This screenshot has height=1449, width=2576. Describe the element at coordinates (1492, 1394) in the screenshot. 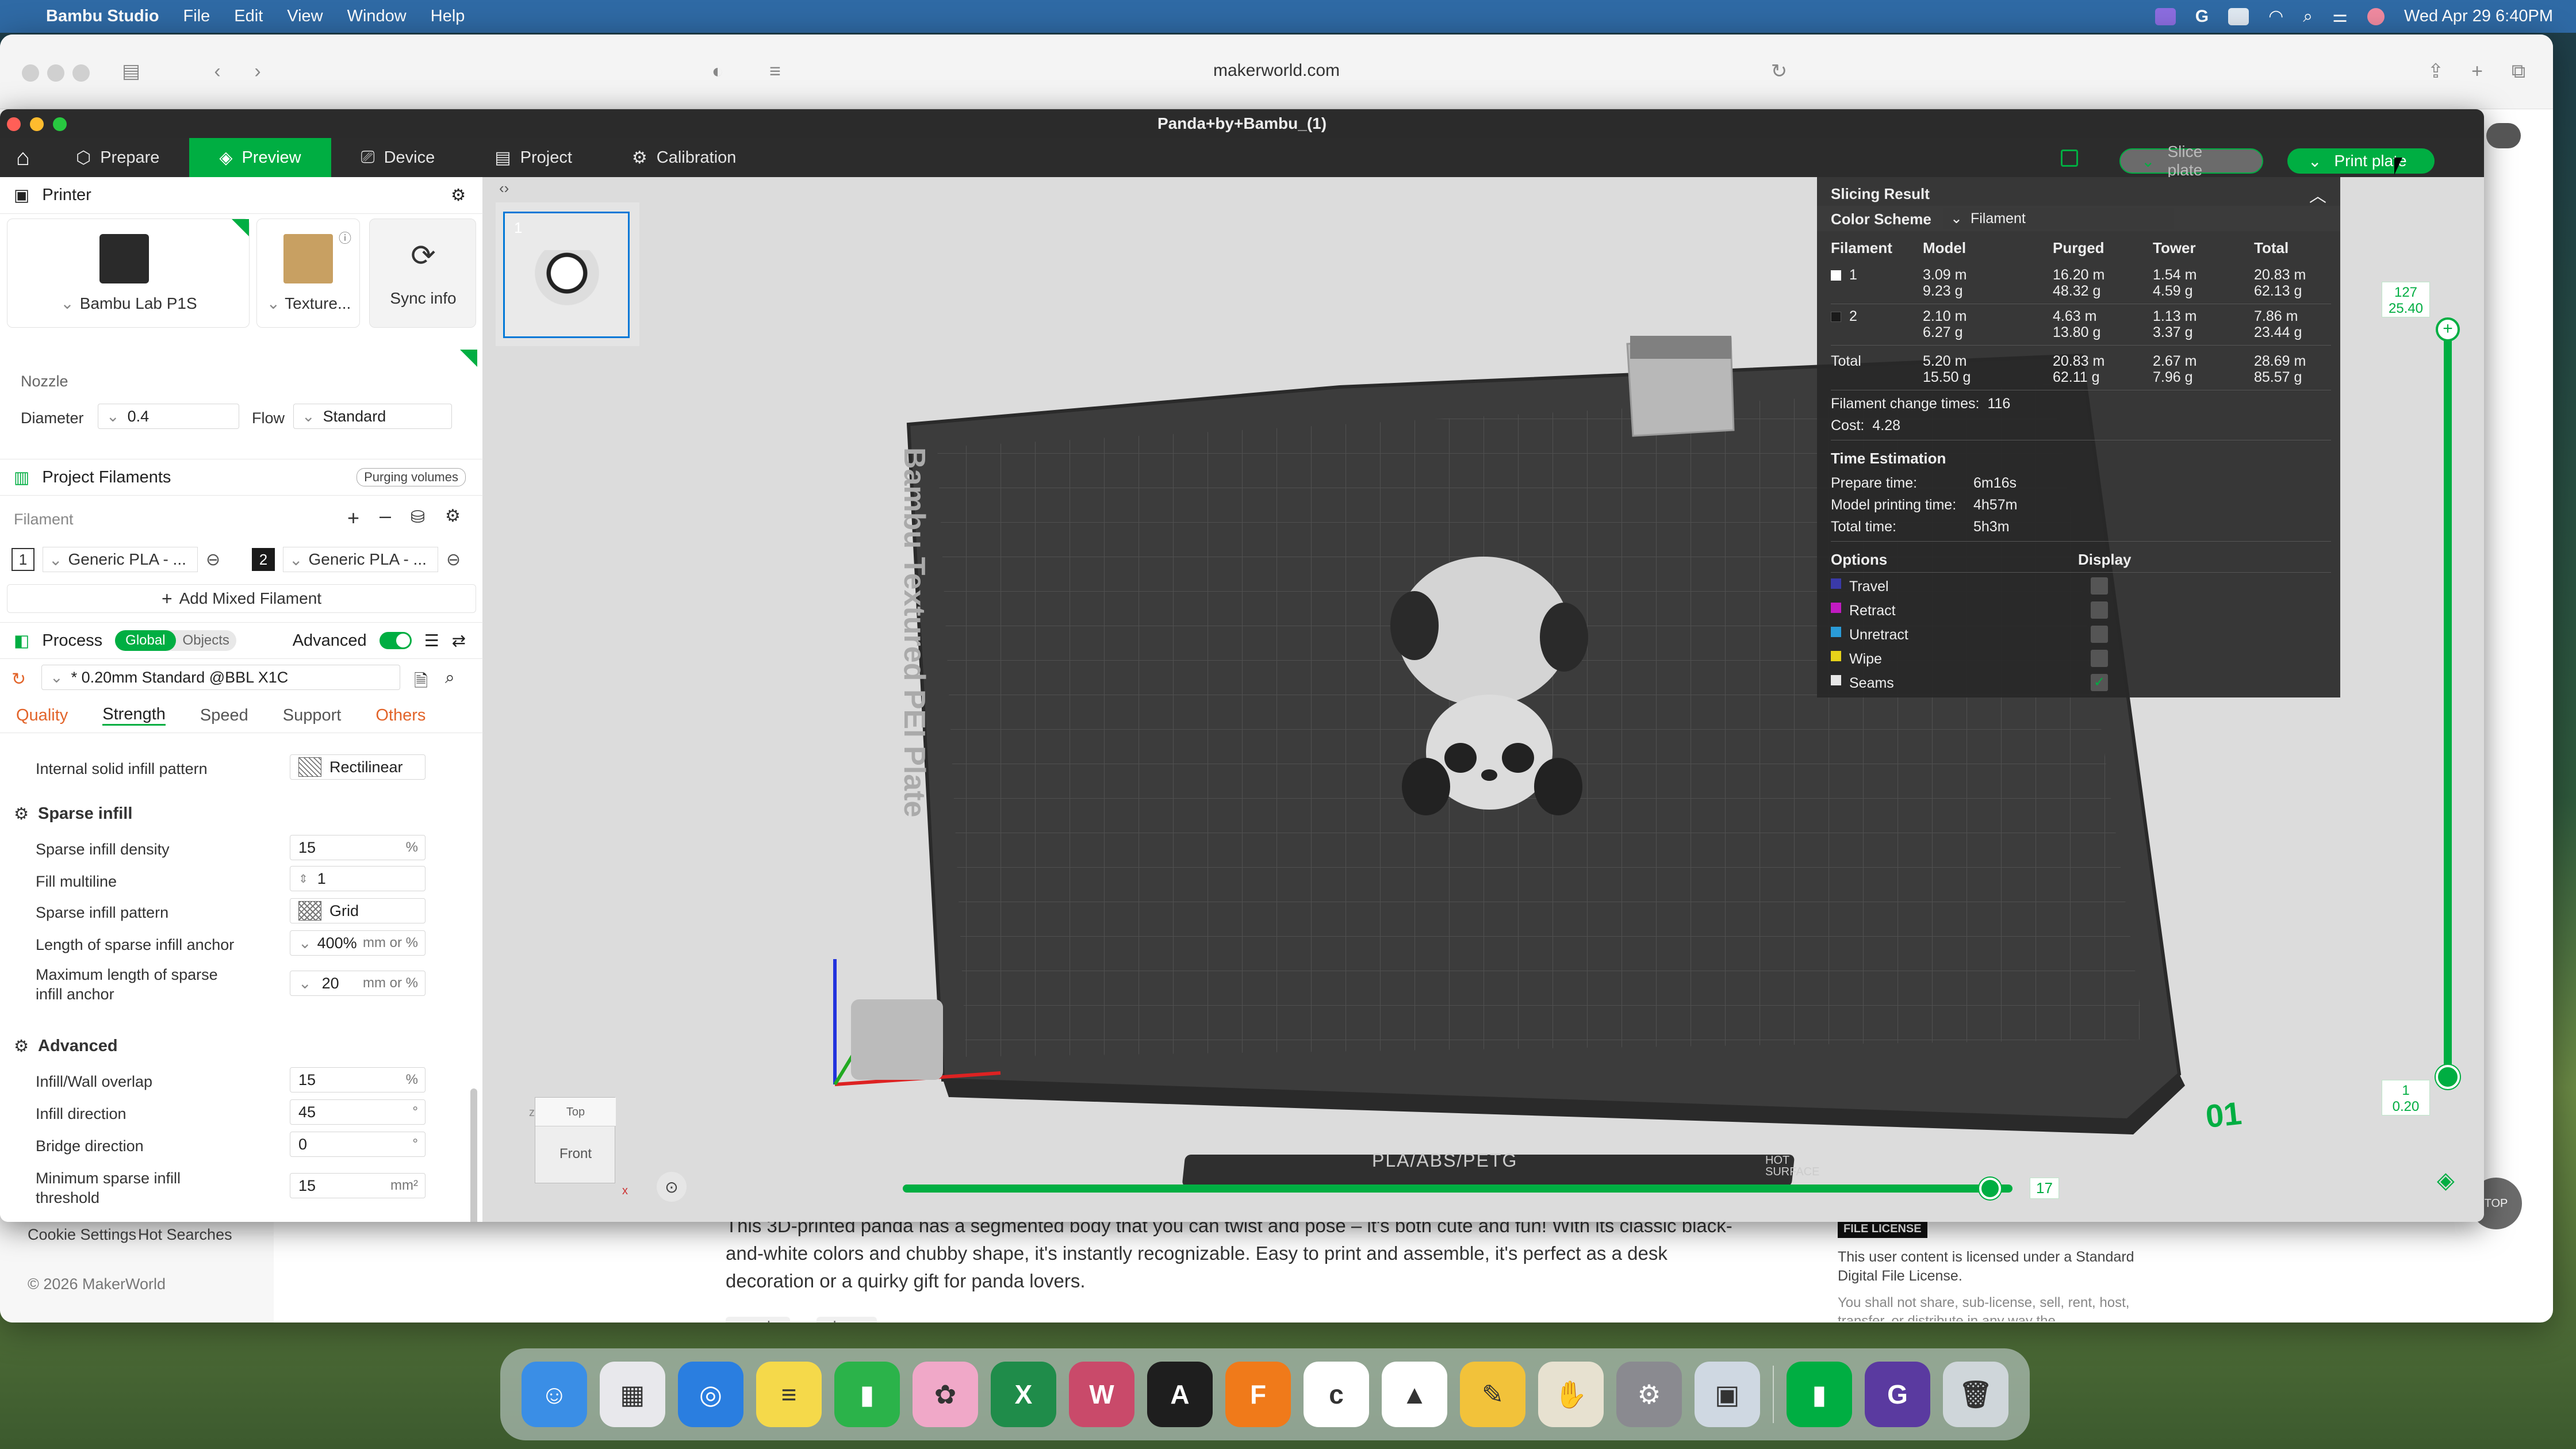

I see `pages-icon: ✎` at that location.